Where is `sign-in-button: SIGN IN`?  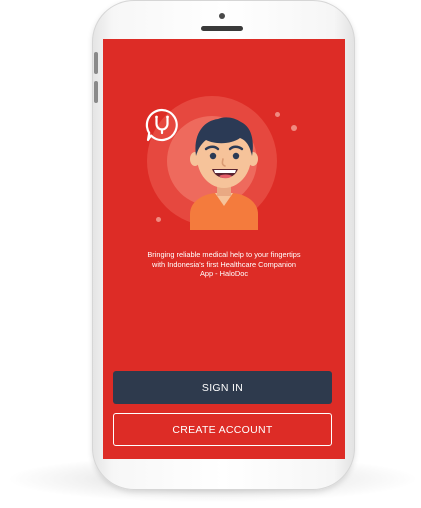 sign-in-button: SIGN IN is located at coordinates (222, 387).